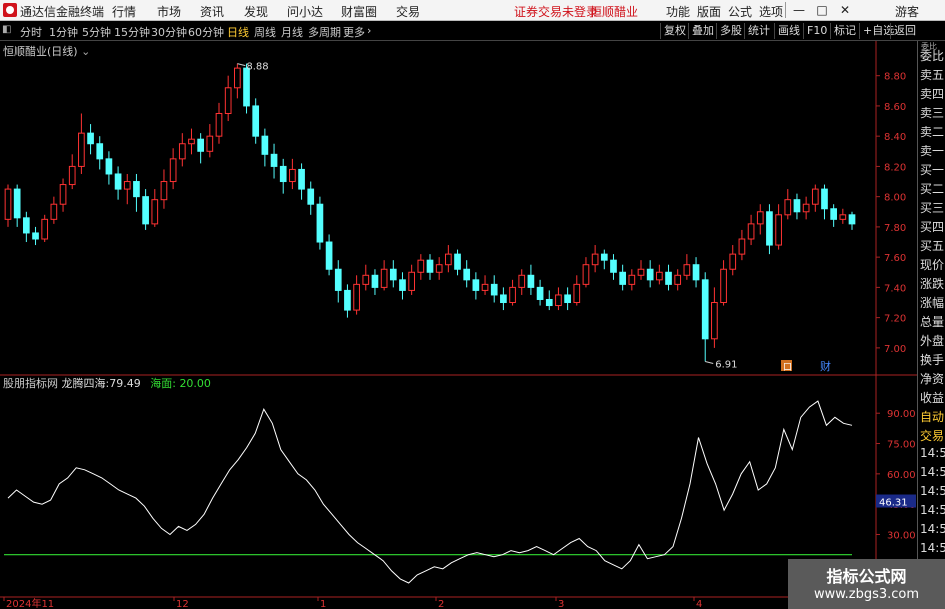  I want to click on menu-faxian: 发现, so click(256, 11).